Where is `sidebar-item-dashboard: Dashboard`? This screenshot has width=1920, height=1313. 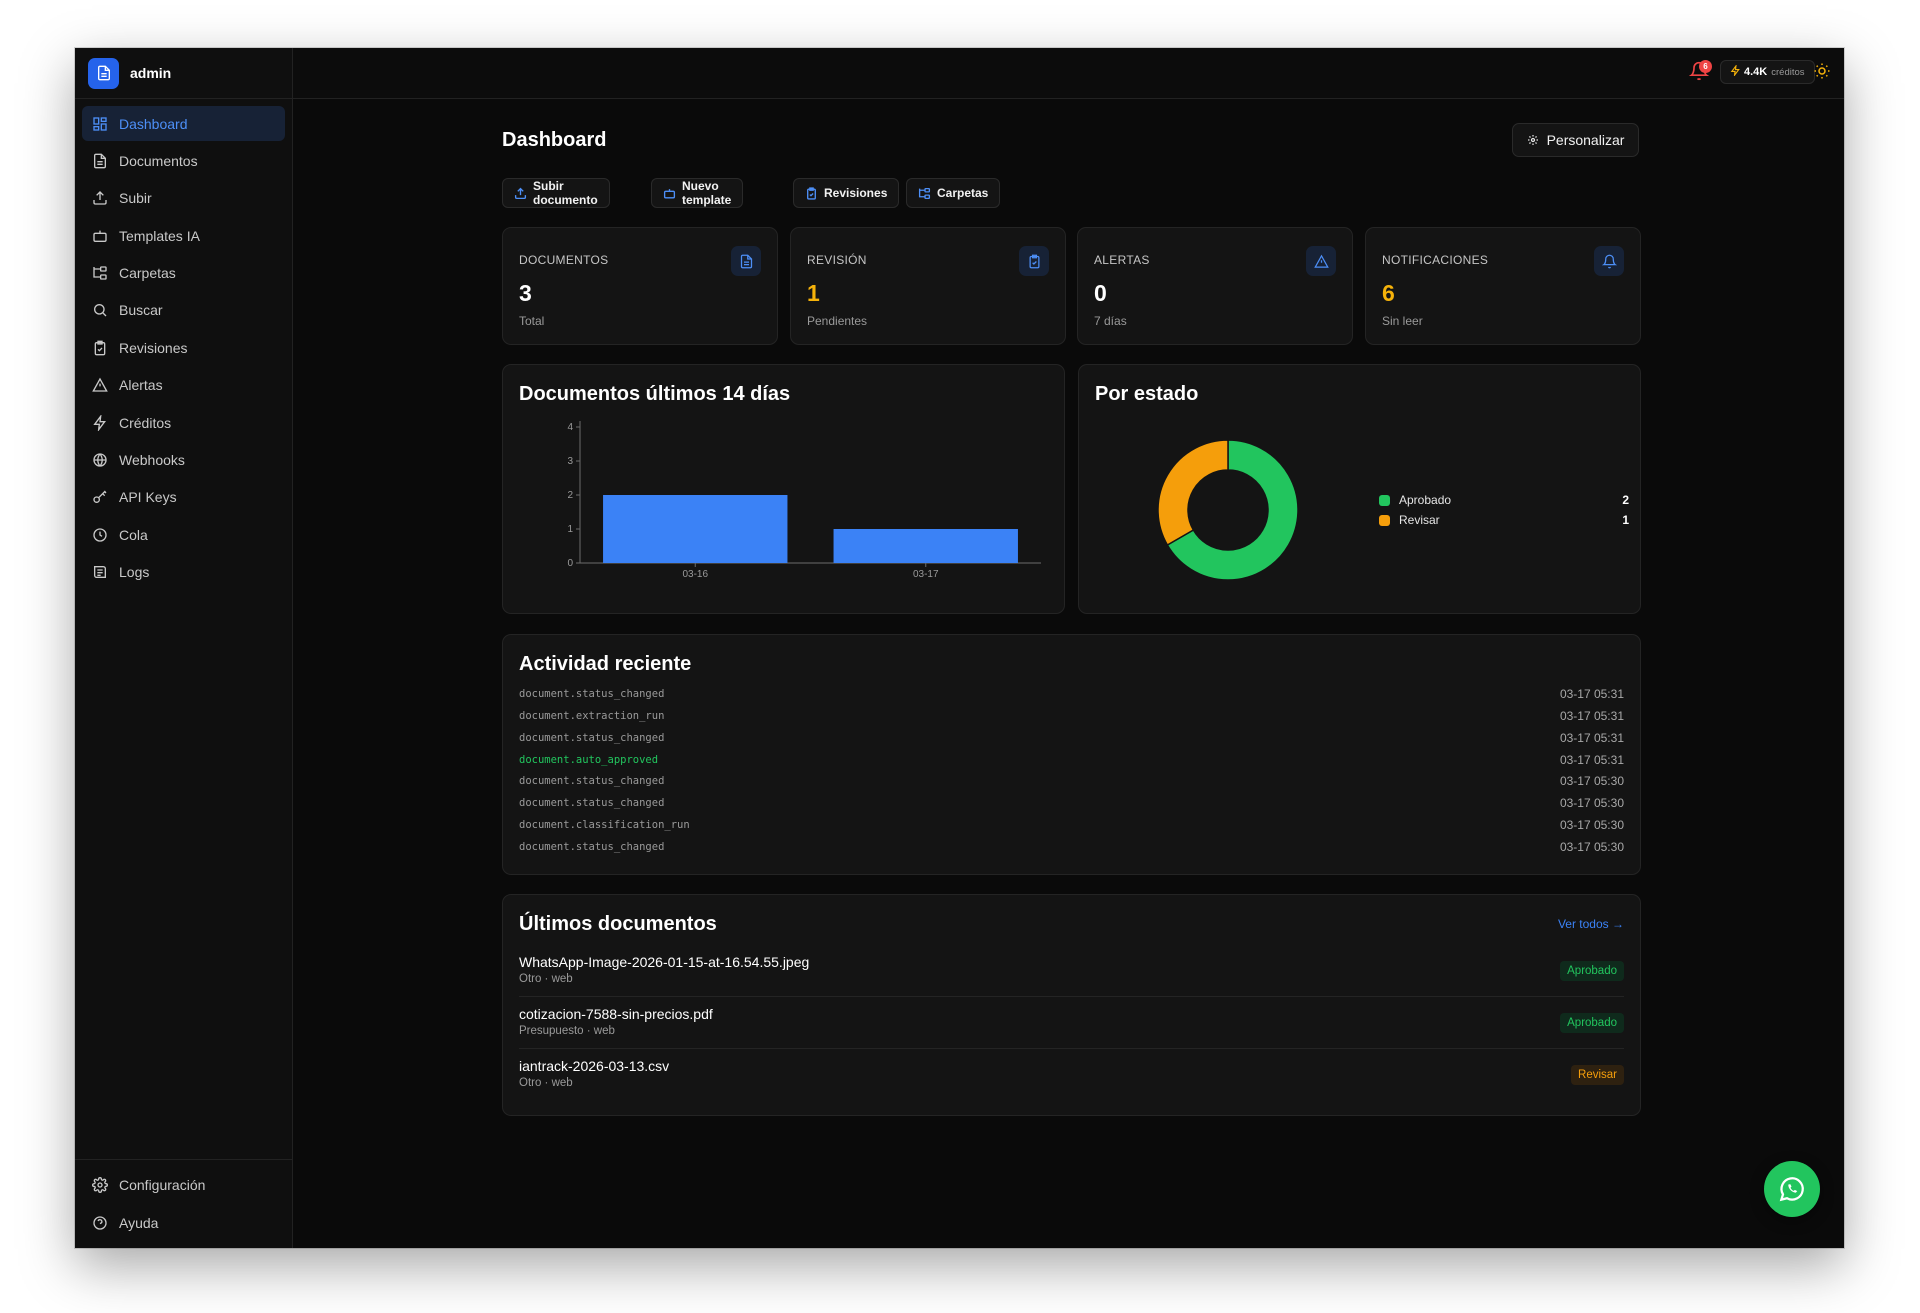 sidebar-item-dashboard: Dashboard is located at coordinates (183, 123).